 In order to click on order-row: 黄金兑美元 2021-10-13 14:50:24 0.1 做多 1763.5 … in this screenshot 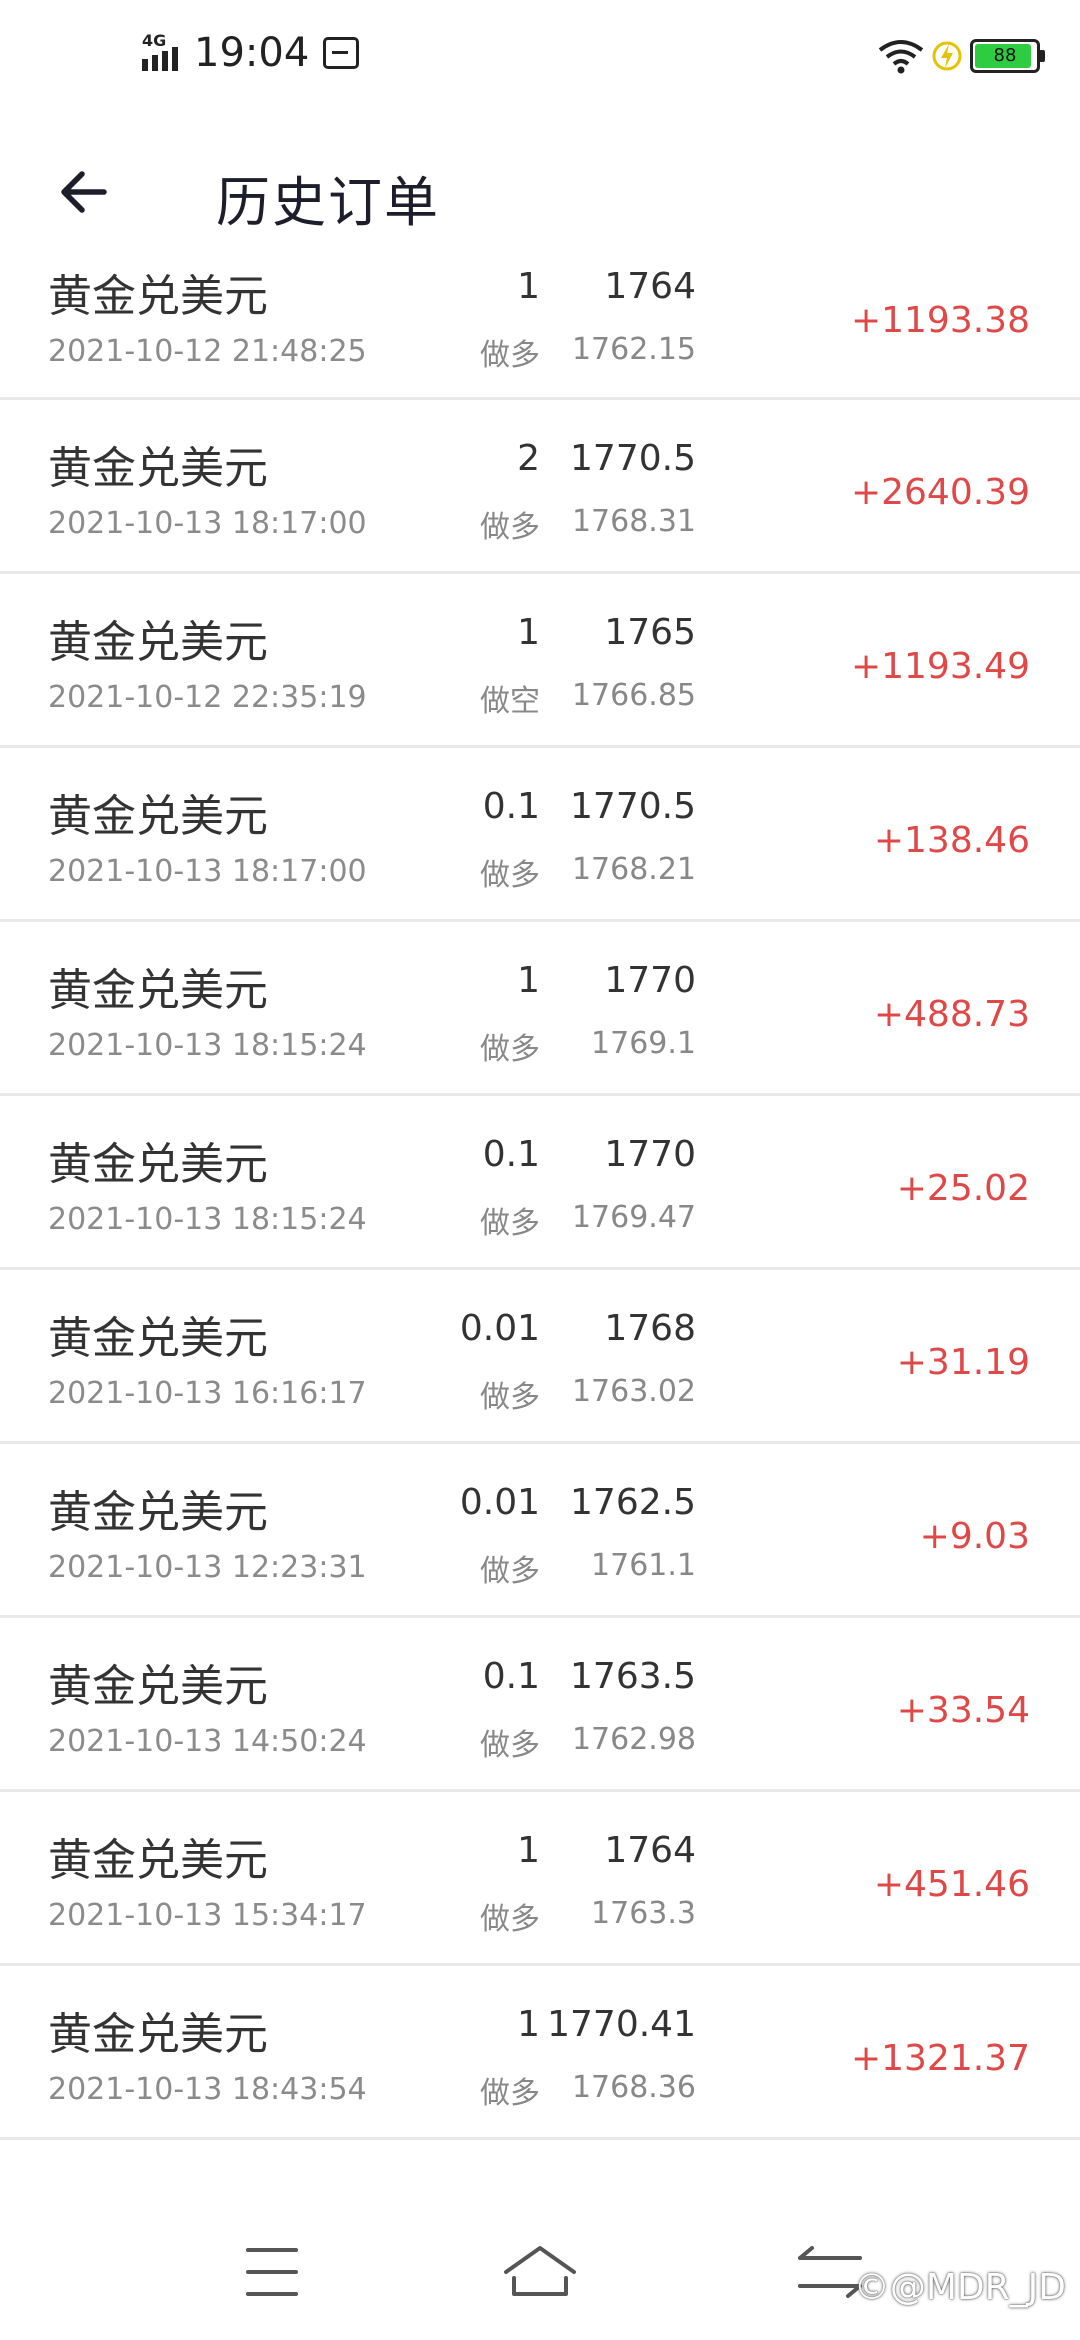, I will do `click(540, 1705)`.